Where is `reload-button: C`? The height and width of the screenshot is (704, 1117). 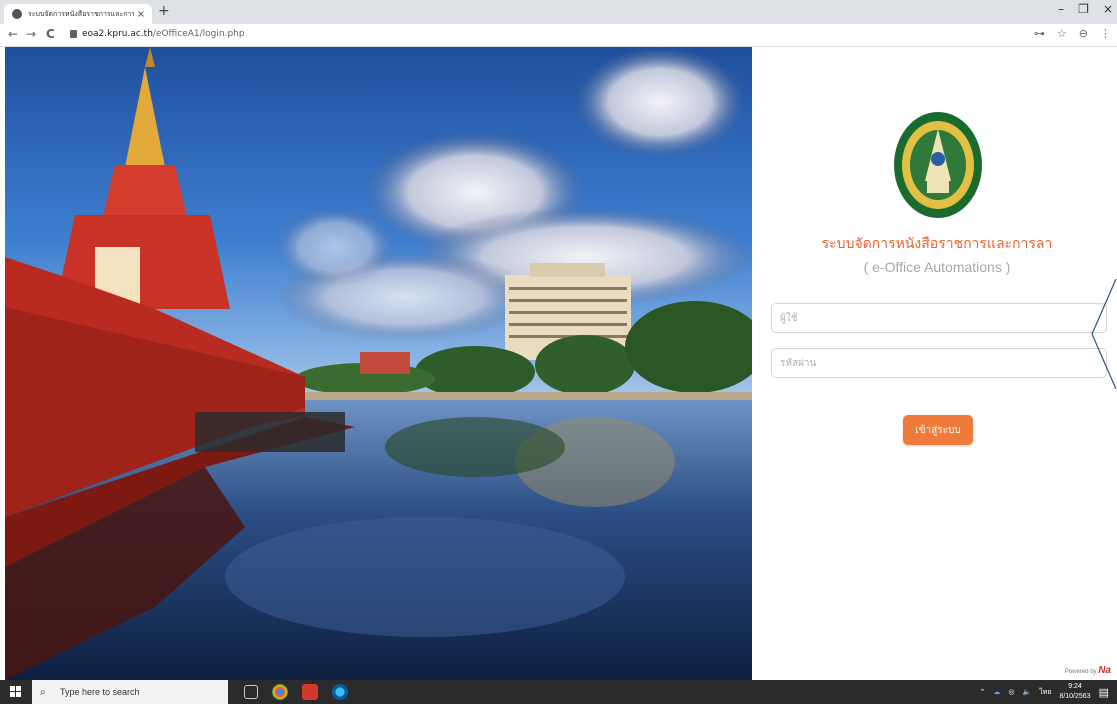 reload-button: C is located at coordinates (50, 34).